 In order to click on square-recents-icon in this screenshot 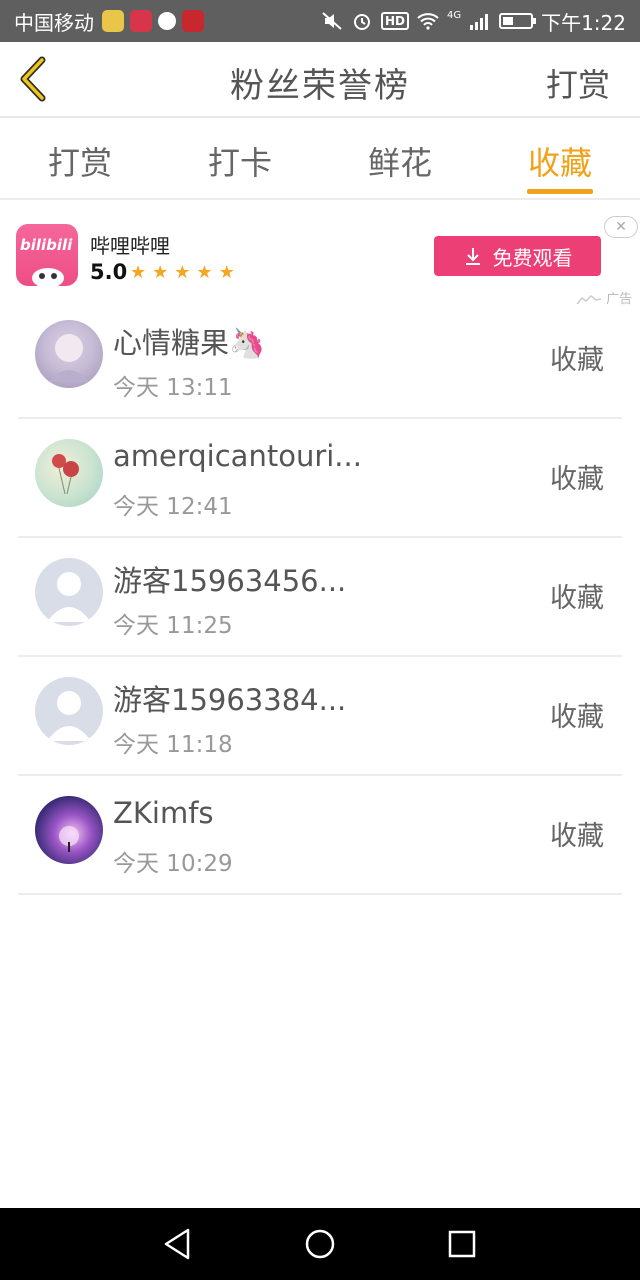, I will do `click(462, 1244)`.